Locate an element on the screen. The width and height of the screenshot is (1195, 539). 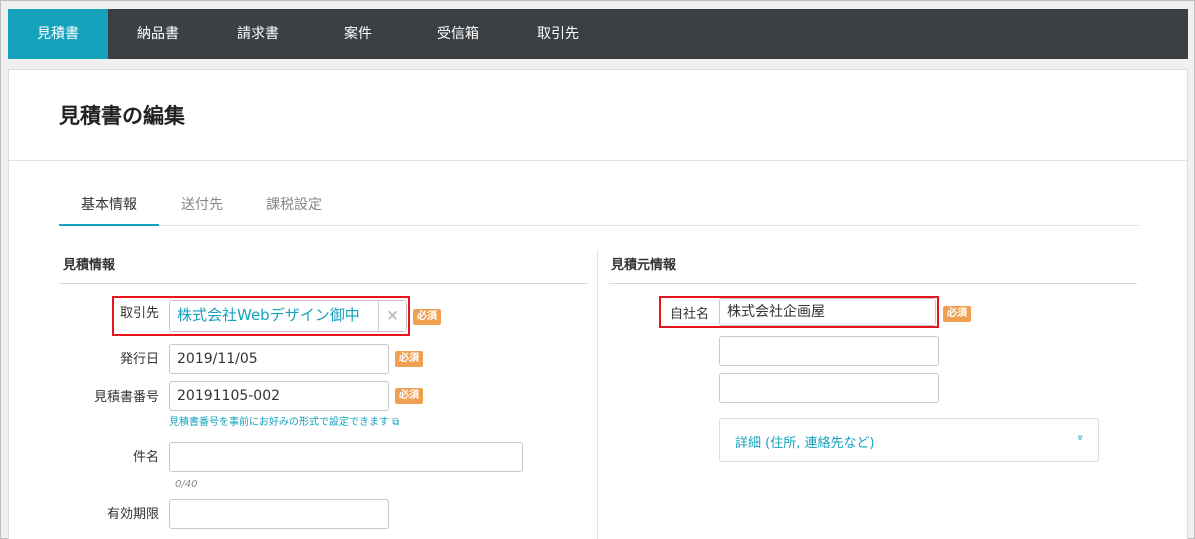
estimate-number-hint-text: 見積書番号を事前にお好みの形式で設定できます is located at coordinates (279, 422).